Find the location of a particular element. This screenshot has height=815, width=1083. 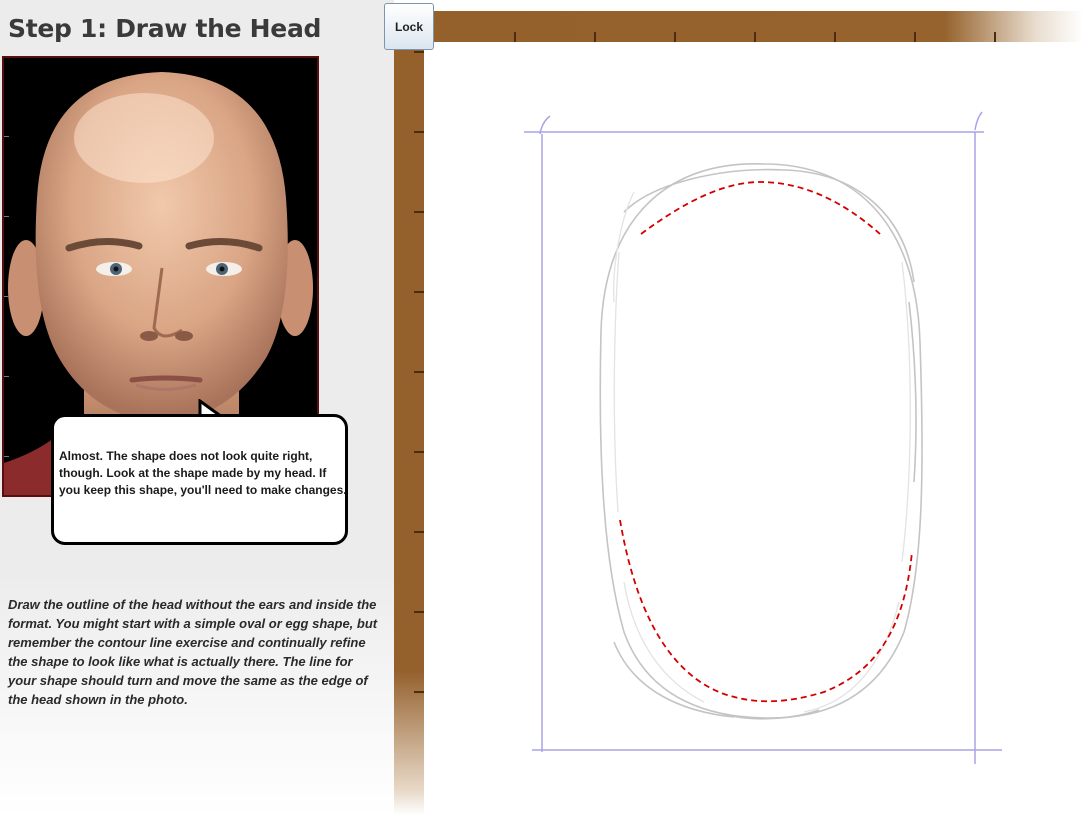

step-title: Step 1: Draw the Head is located at coordinates (165, 28).